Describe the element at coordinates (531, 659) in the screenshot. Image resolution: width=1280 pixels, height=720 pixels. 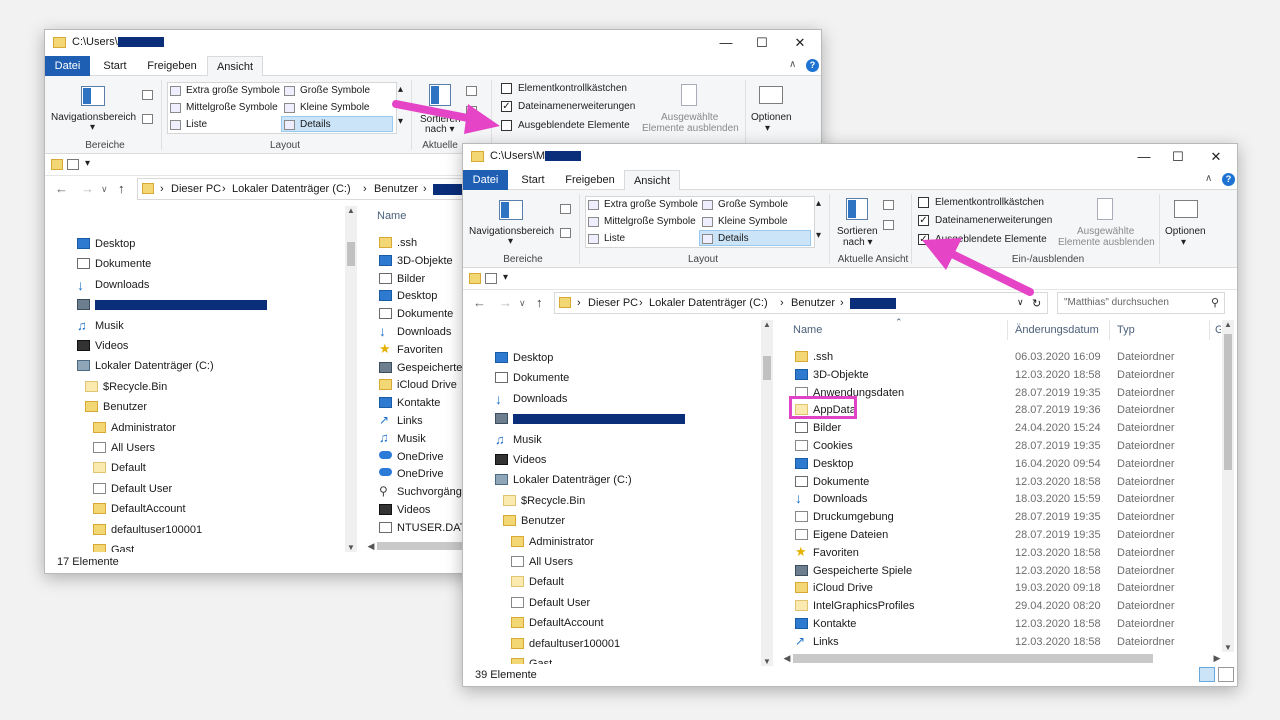
I see `nav-item: Gast` at that location.